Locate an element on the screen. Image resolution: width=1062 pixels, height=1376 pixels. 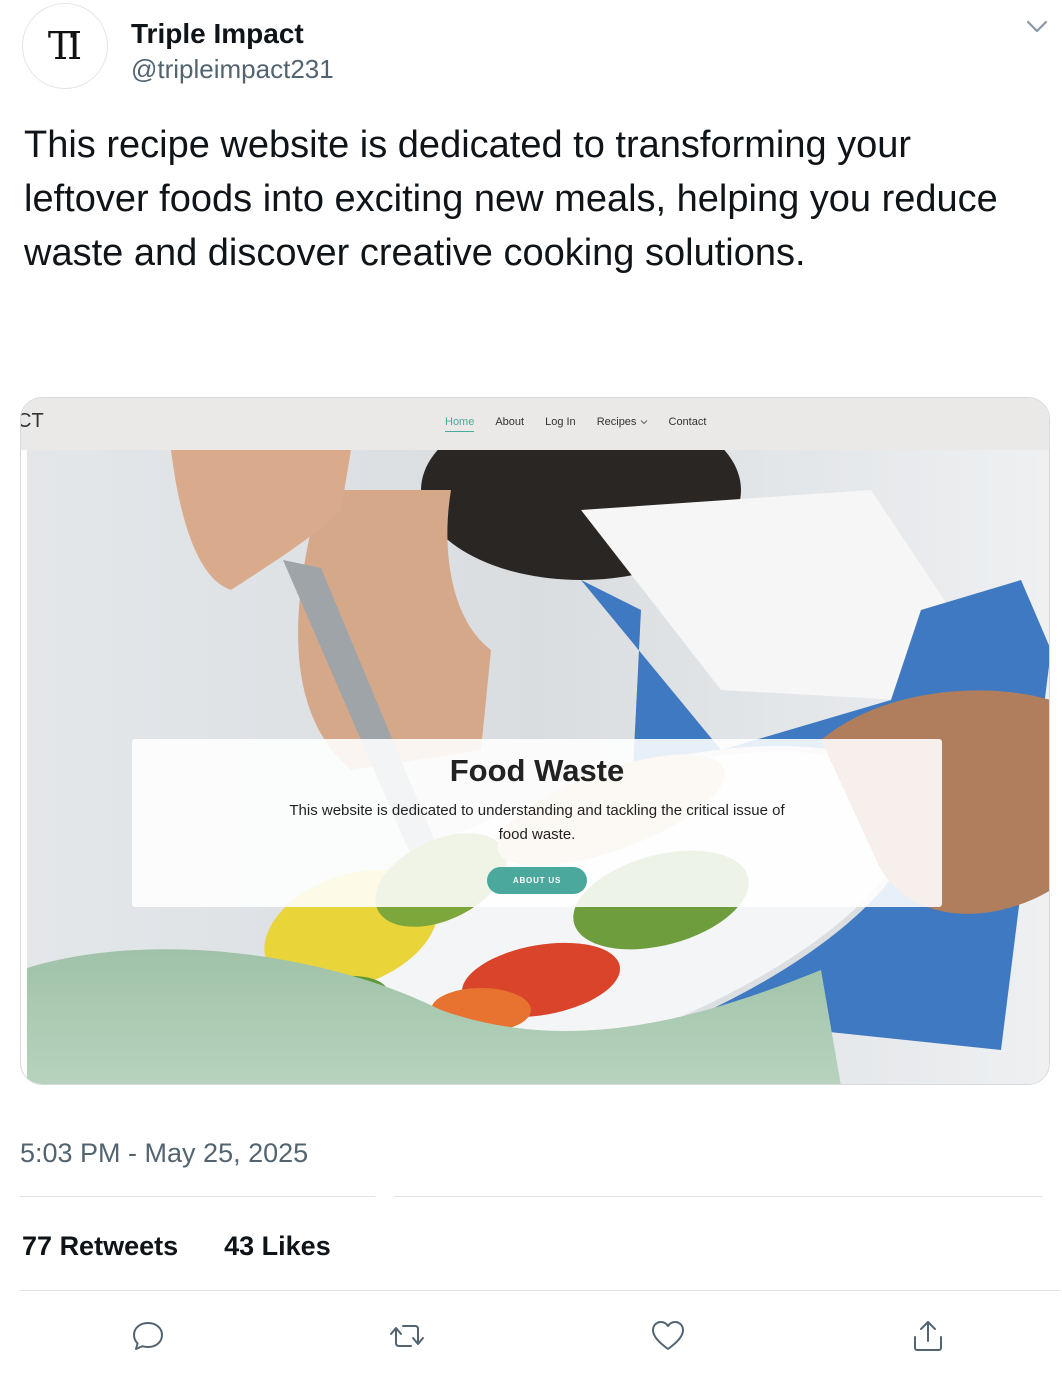
website-nav-bar: CT Home About Log In Recipes Contact is located at coordinates (535, 424).